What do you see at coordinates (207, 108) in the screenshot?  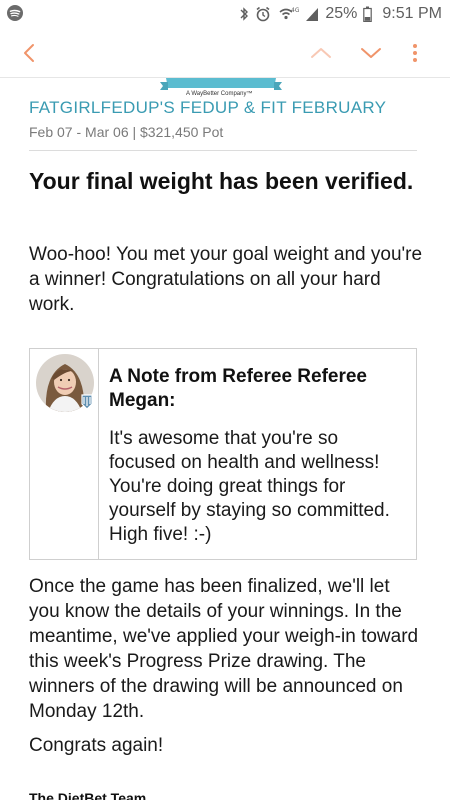 I see `challenge-title: FATGIRLFEDUP'S FEDUP & FIT FEBRUARY` at bounding box center [207, 108].